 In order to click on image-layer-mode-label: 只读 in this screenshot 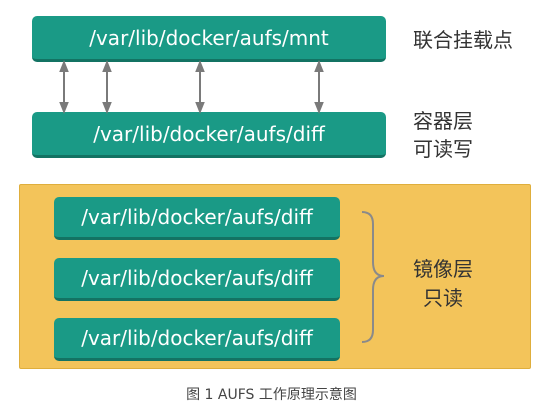, I will do `click(443, 298)`.